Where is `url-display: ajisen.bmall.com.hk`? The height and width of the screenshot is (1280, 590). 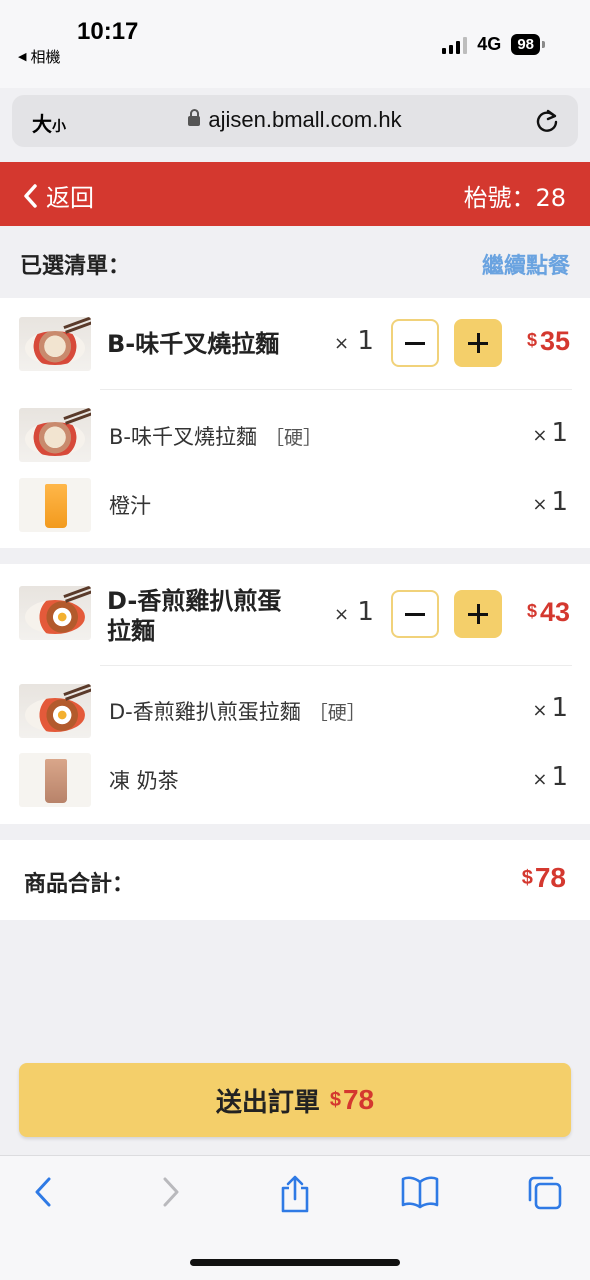
url-display: ajisen.bmall.com.hk is located at coordinates (295, 120).